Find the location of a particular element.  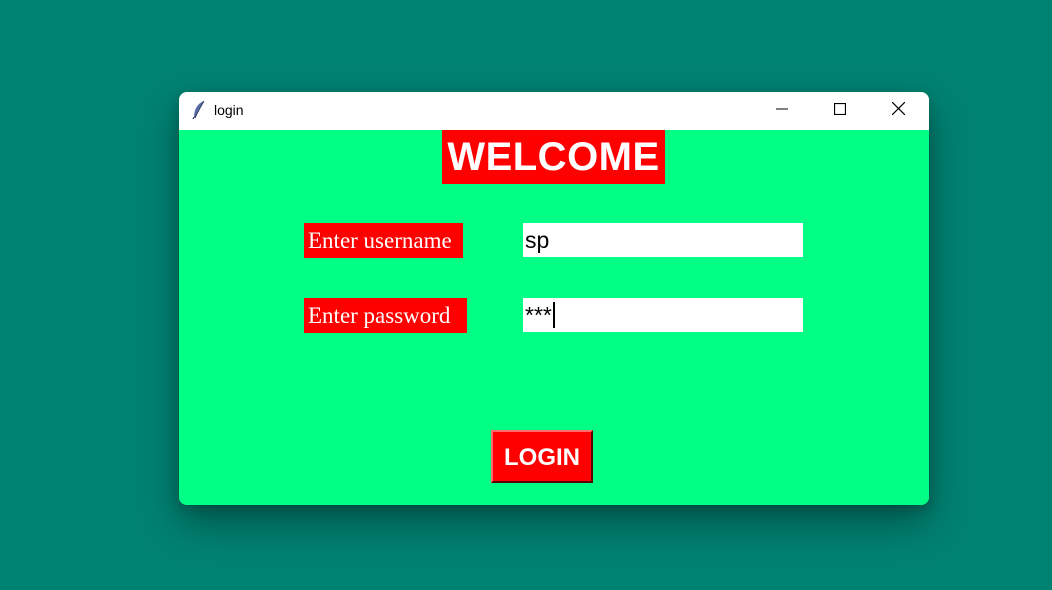

minimize-icon is located at coordinates (782, 111).